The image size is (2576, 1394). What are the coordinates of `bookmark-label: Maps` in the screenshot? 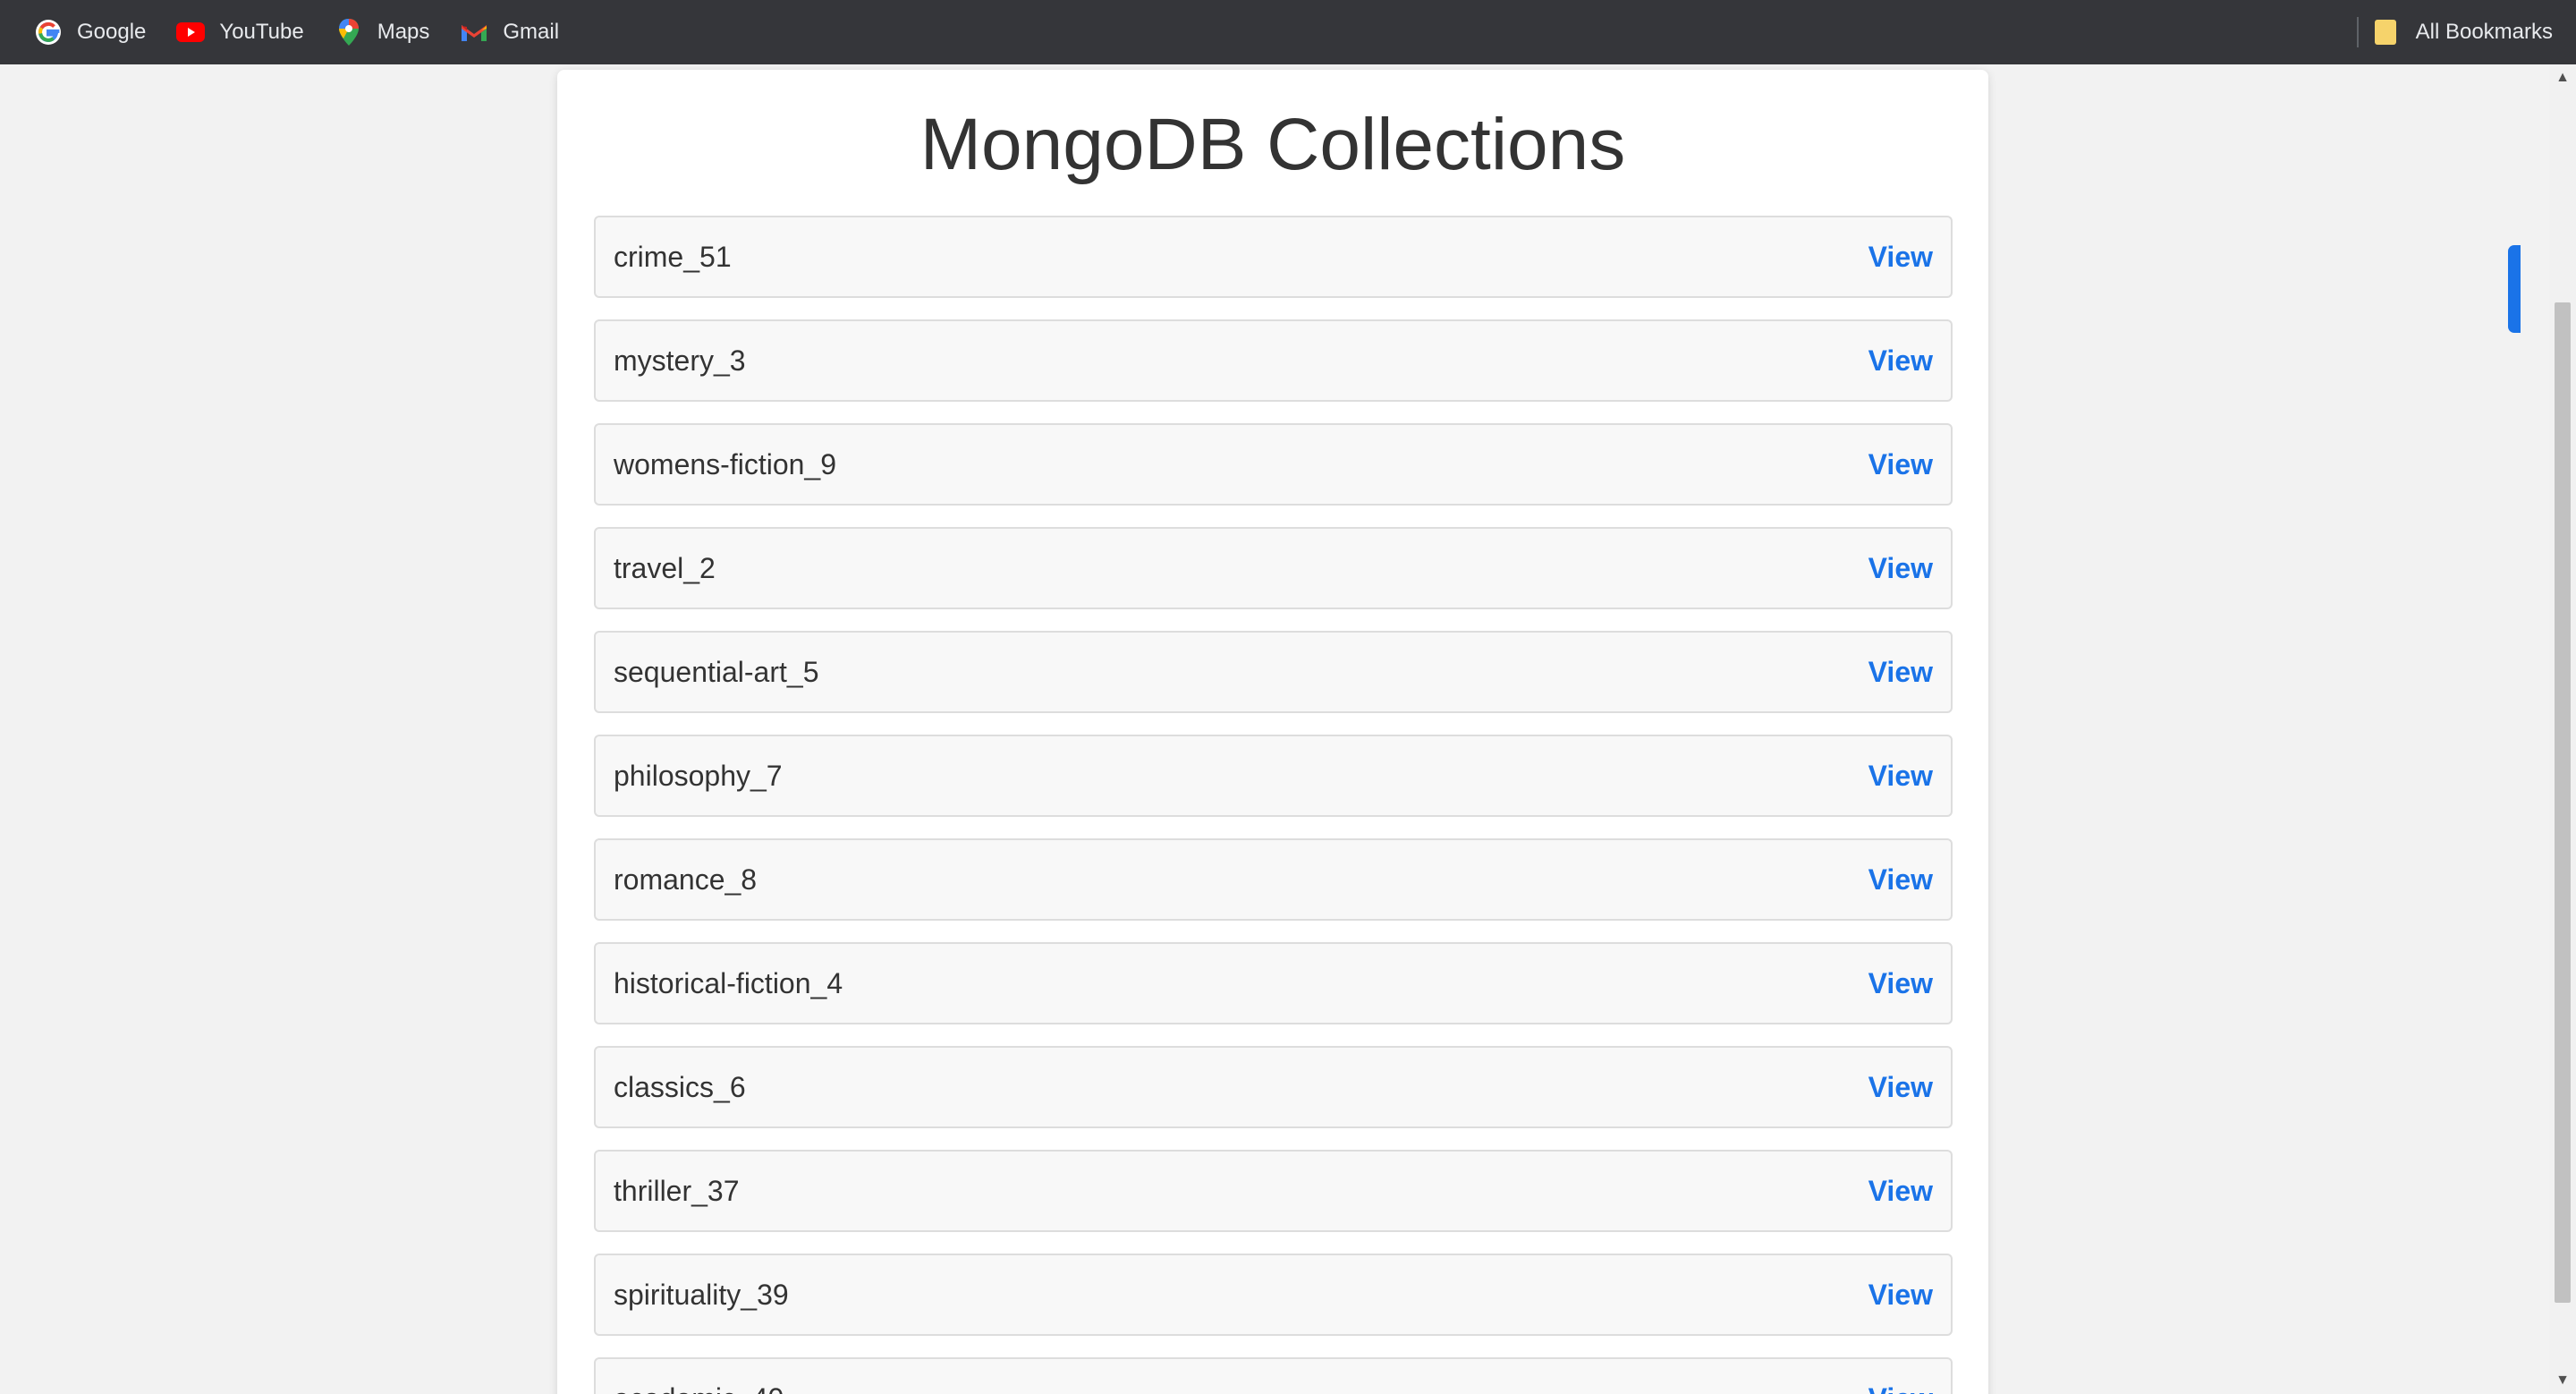 It's located at (403, 32).